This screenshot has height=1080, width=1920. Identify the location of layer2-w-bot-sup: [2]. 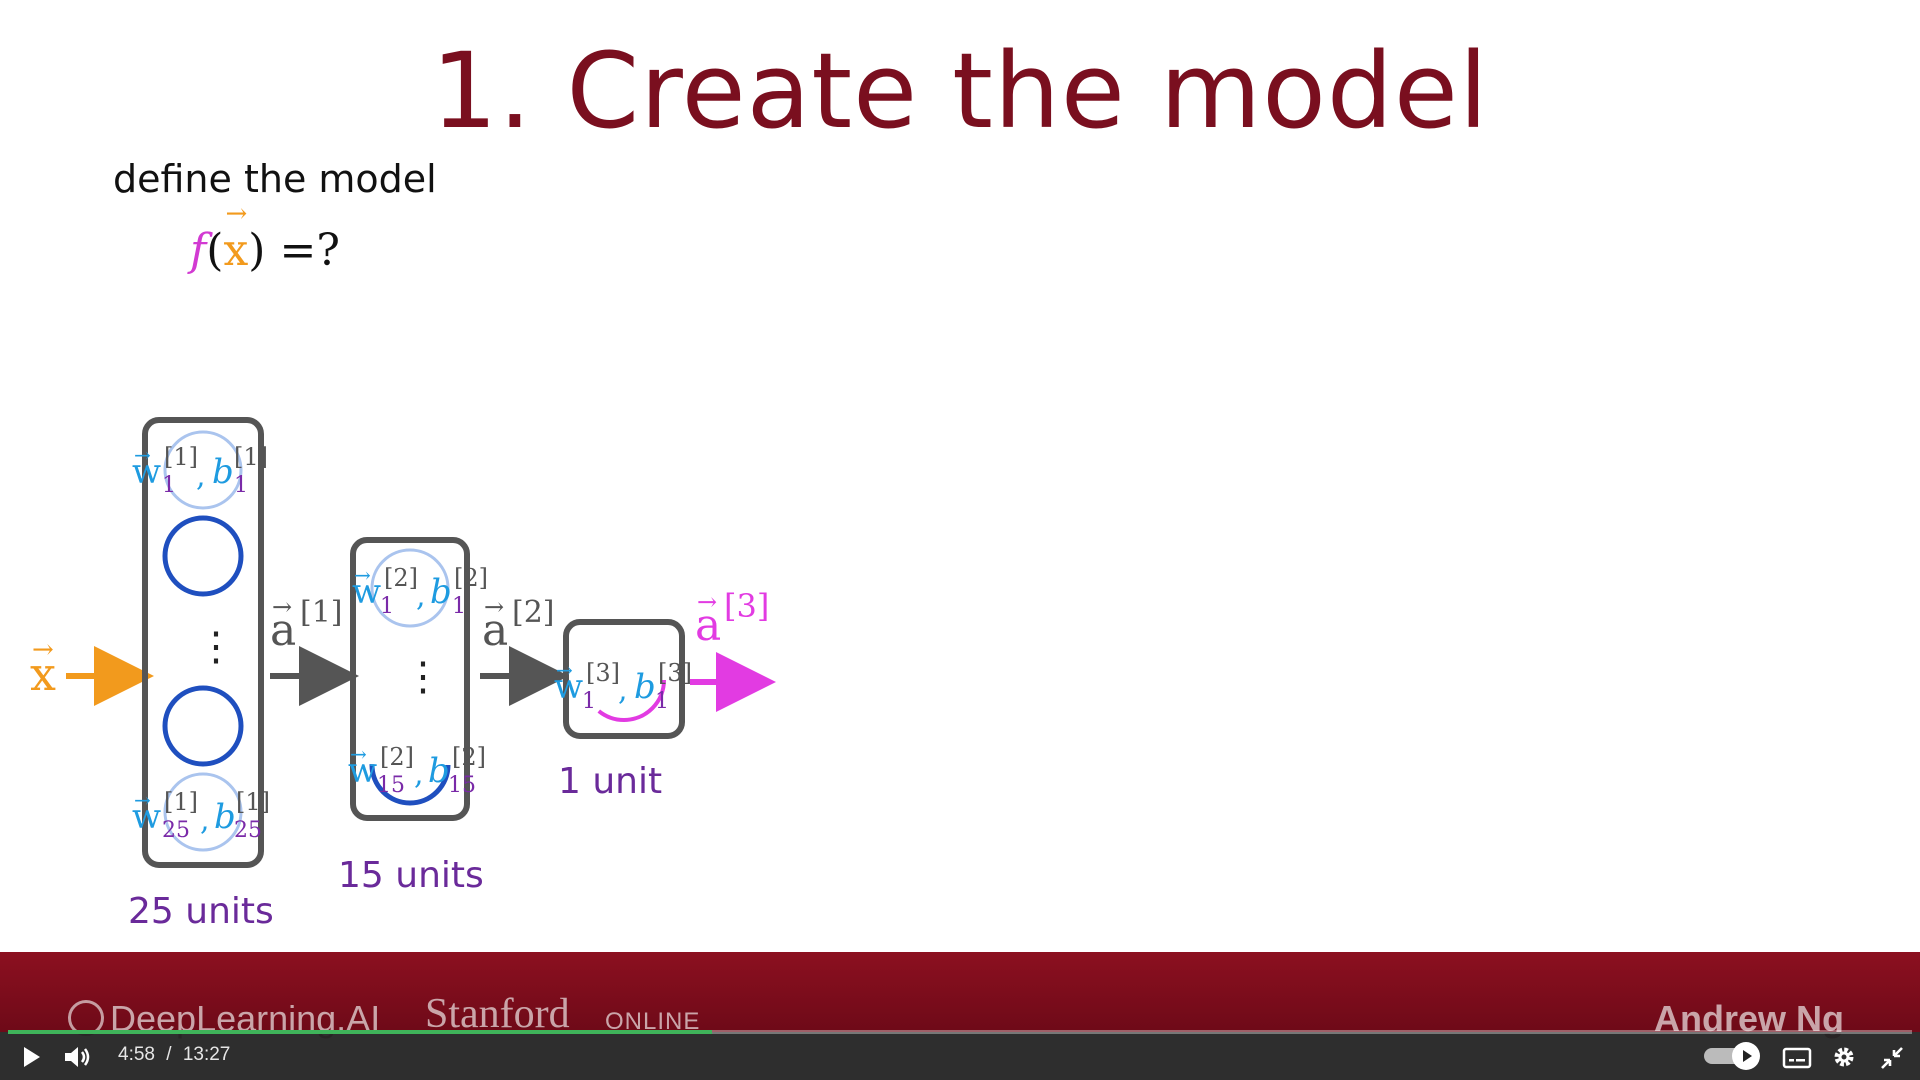
(397, 757).